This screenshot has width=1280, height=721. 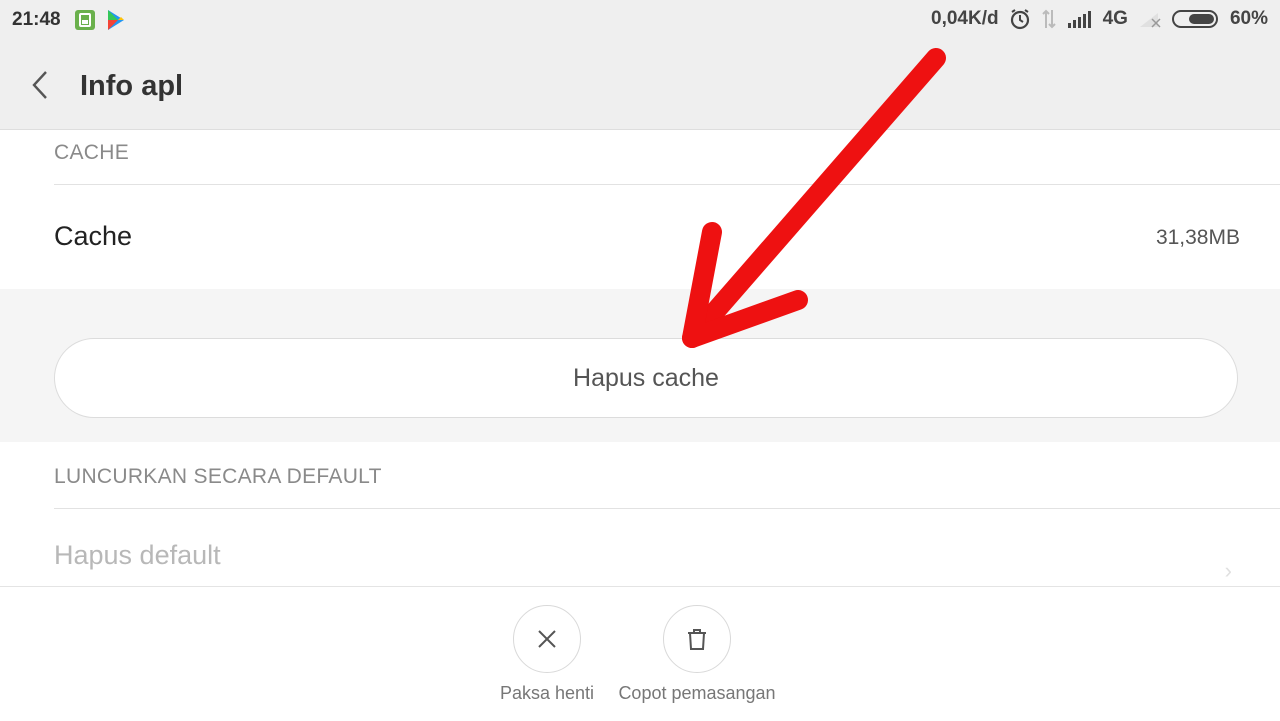 I want to click on back-button, so click(x=41, y=85).